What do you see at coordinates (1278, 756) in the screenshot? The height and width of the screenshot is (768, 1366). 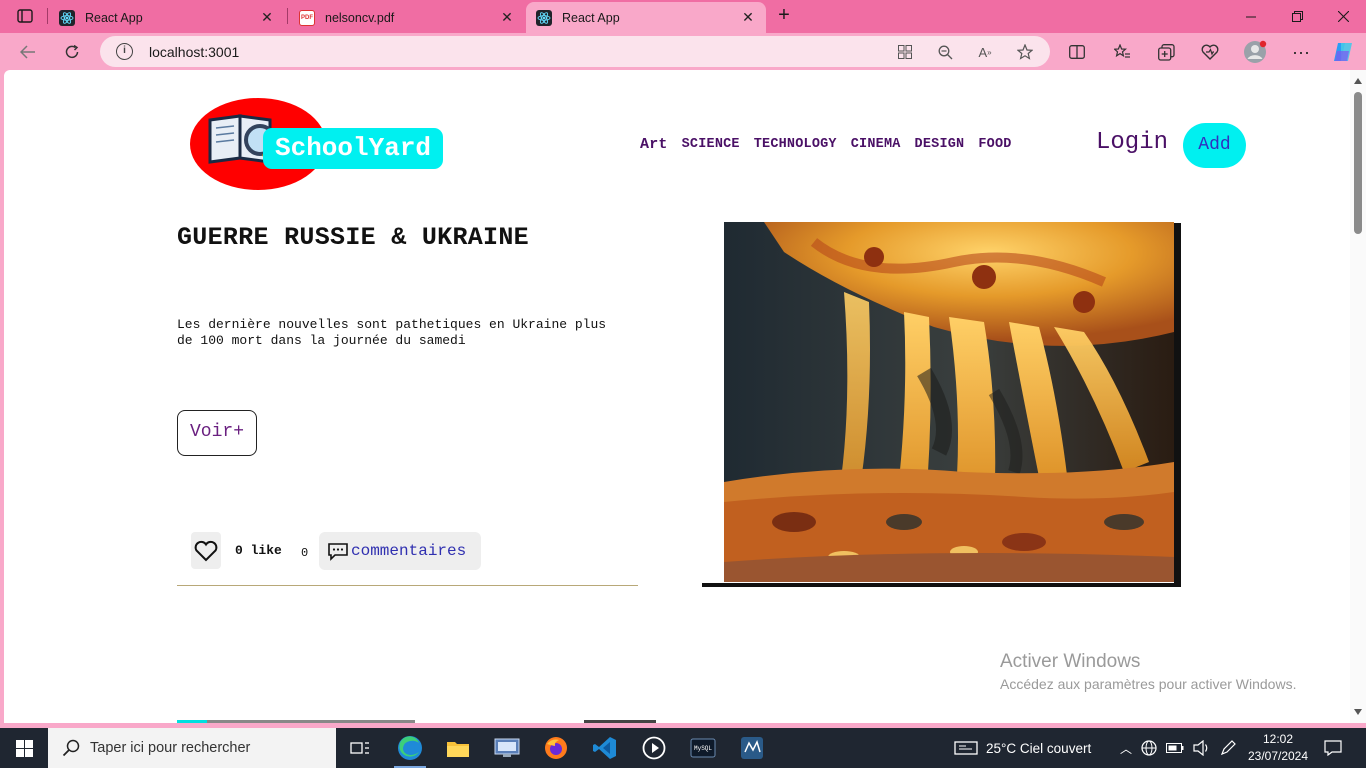 I see `clock-date: 23/07/2024` at bounding box center [1278, 756].